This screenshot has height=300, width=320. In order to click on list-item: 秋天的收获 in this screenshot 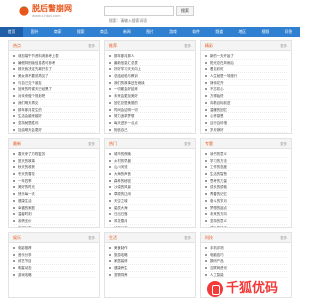, I will do `click(54, 168)`.